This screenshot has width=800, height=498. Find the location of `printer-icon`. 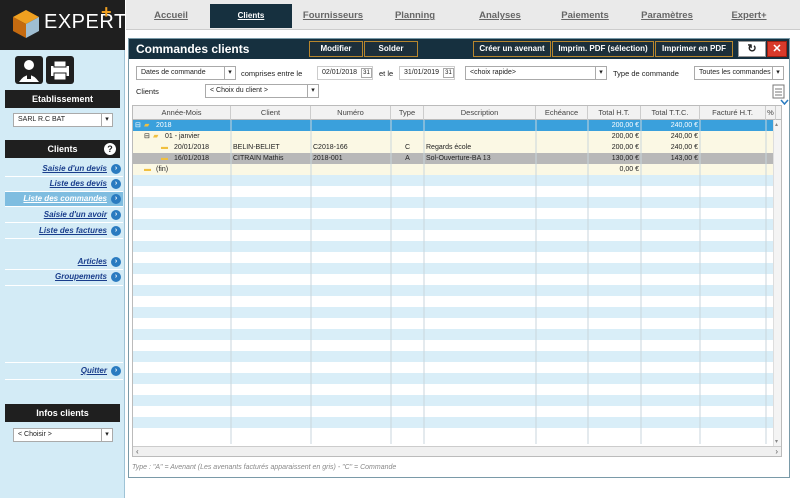

printer-icon is located at coordinates (60, 70).